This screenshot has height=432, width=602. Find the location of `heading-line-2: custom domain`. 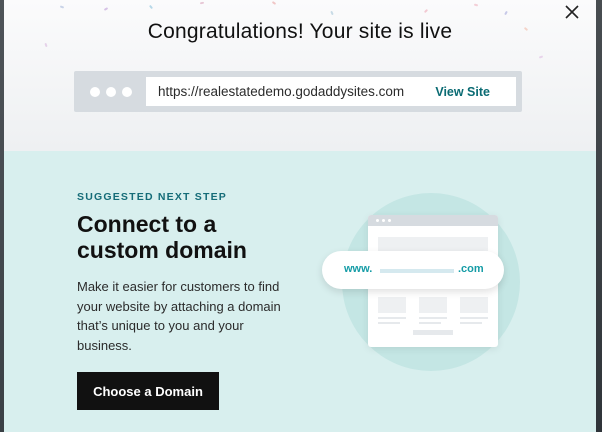

heading-line-2: custom domain is located at coordinates (162, 250).